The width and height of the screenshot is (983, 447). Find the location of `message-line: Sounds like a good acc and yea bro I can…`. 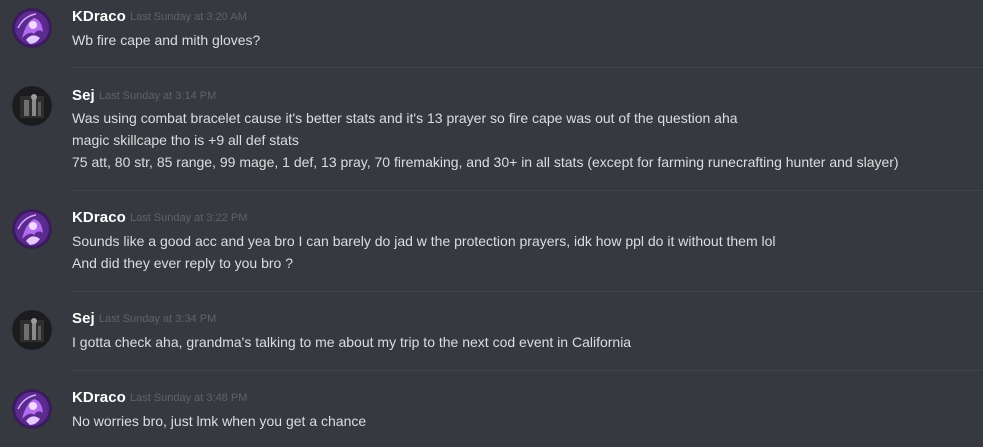

message-line: Sounds like a good acc and yea bro I can… is located at coordinates (424, 241).